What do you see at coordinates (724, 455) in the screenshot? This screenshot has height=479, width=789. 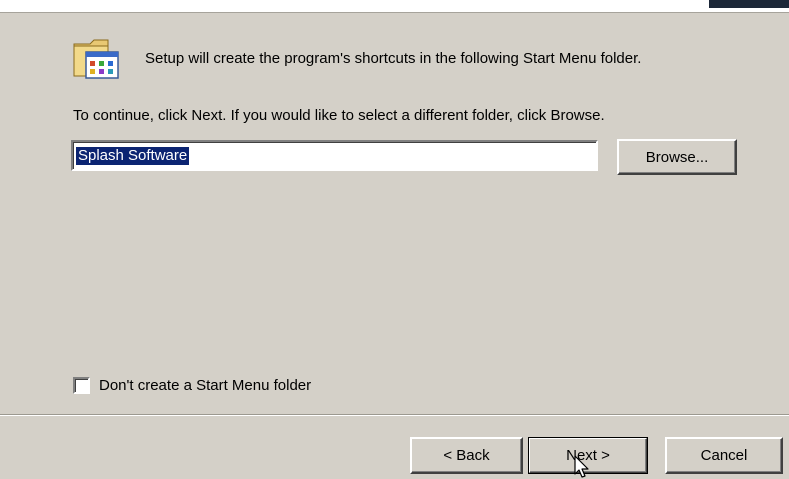 I see `cancel-button: Cancel` at bounding box center [724, 455].